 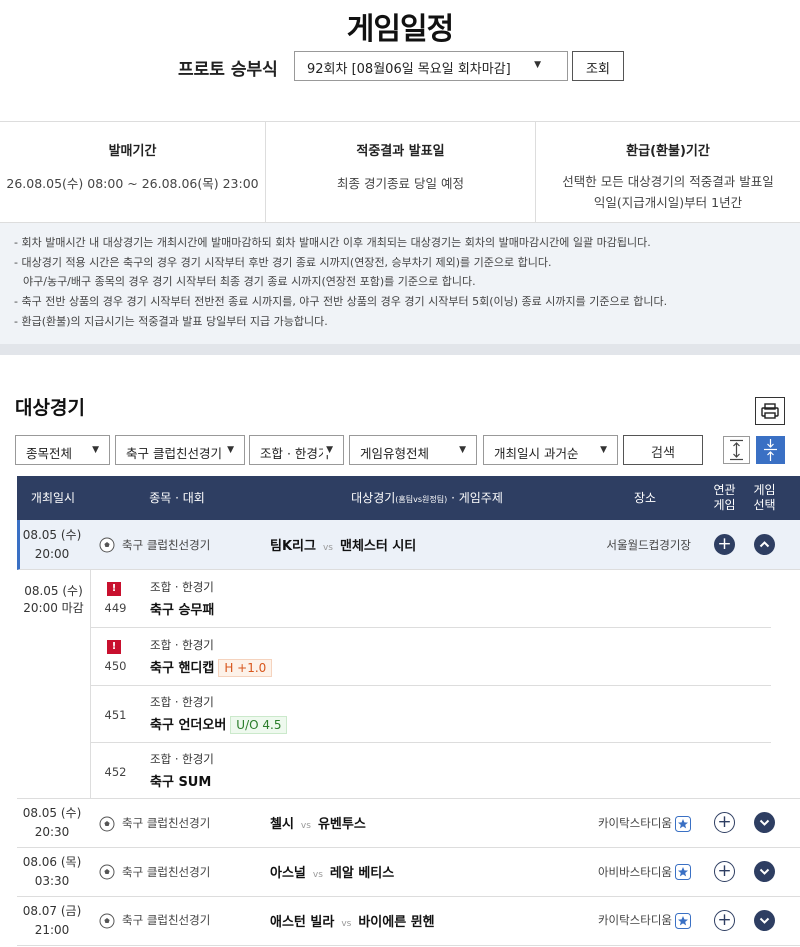 What do you see at coordinates (400, 349) in the screenshot?
I see `section-divider` at bounding box center [400, 349].